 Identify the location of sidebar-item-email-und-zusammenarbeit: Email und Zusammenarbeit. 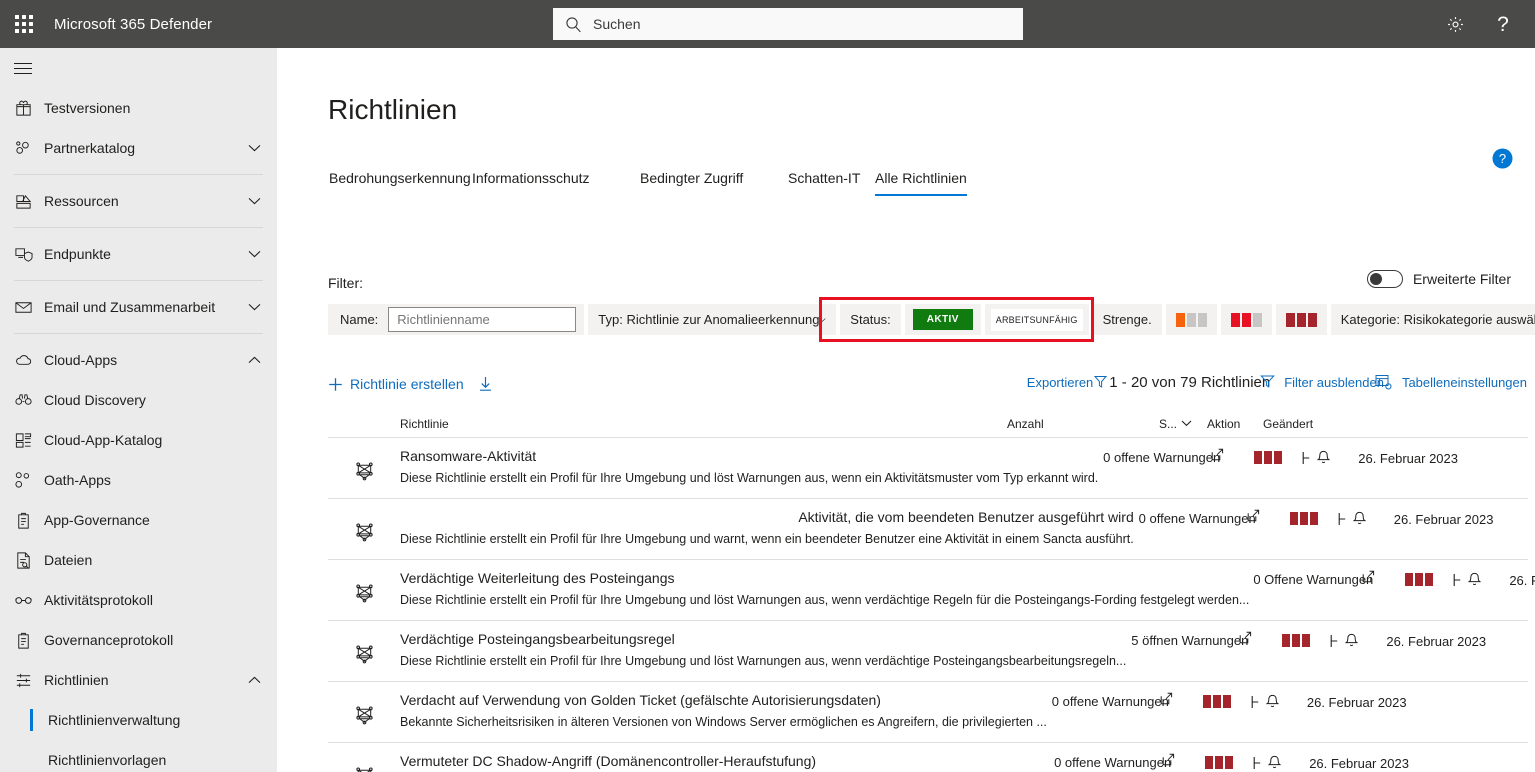
(138, 307).